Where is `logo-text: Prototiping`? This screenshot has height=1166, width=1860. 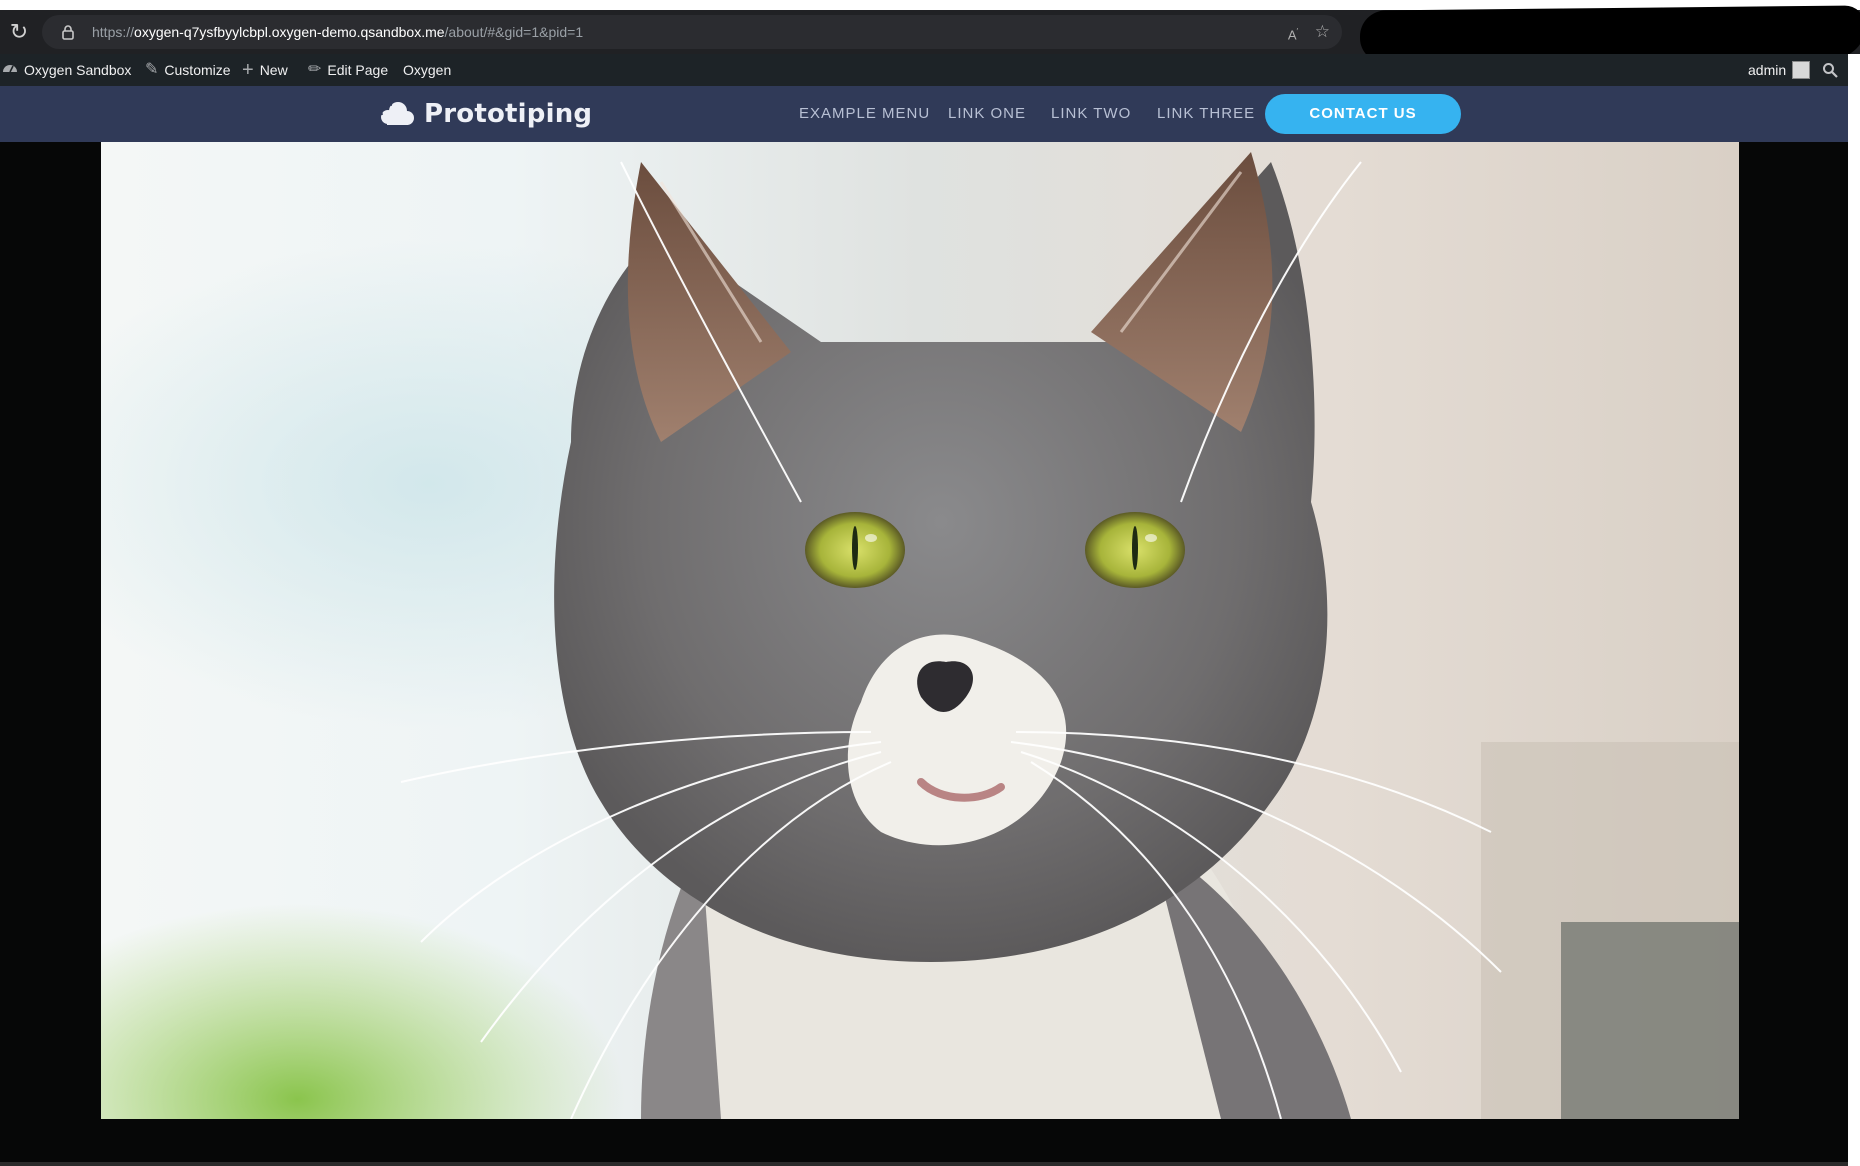
logo-text: Prototiping is located at coordinates (508, 114).